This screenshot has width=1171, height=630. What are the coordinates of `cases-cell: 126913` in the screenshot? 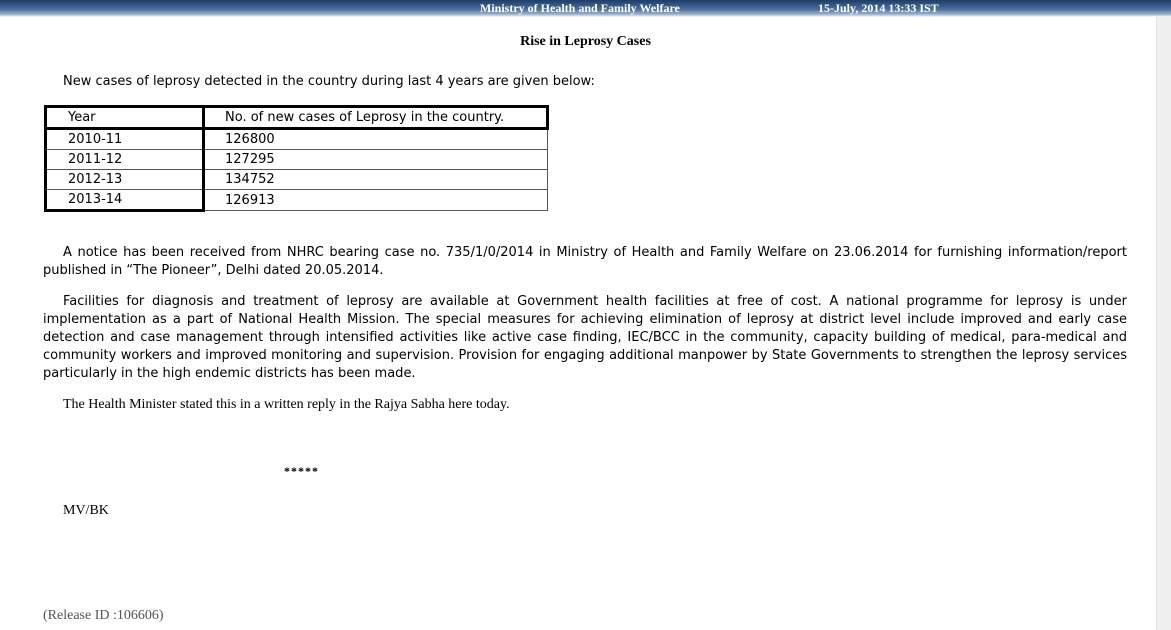 It's located at (375, 200).